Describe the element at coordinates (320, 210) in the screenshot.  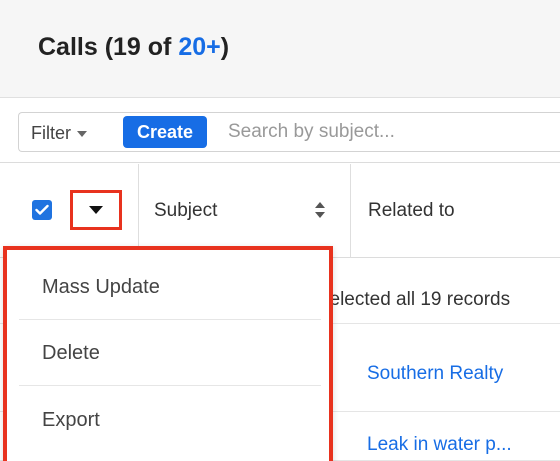
I see `sort-icon` at that location.